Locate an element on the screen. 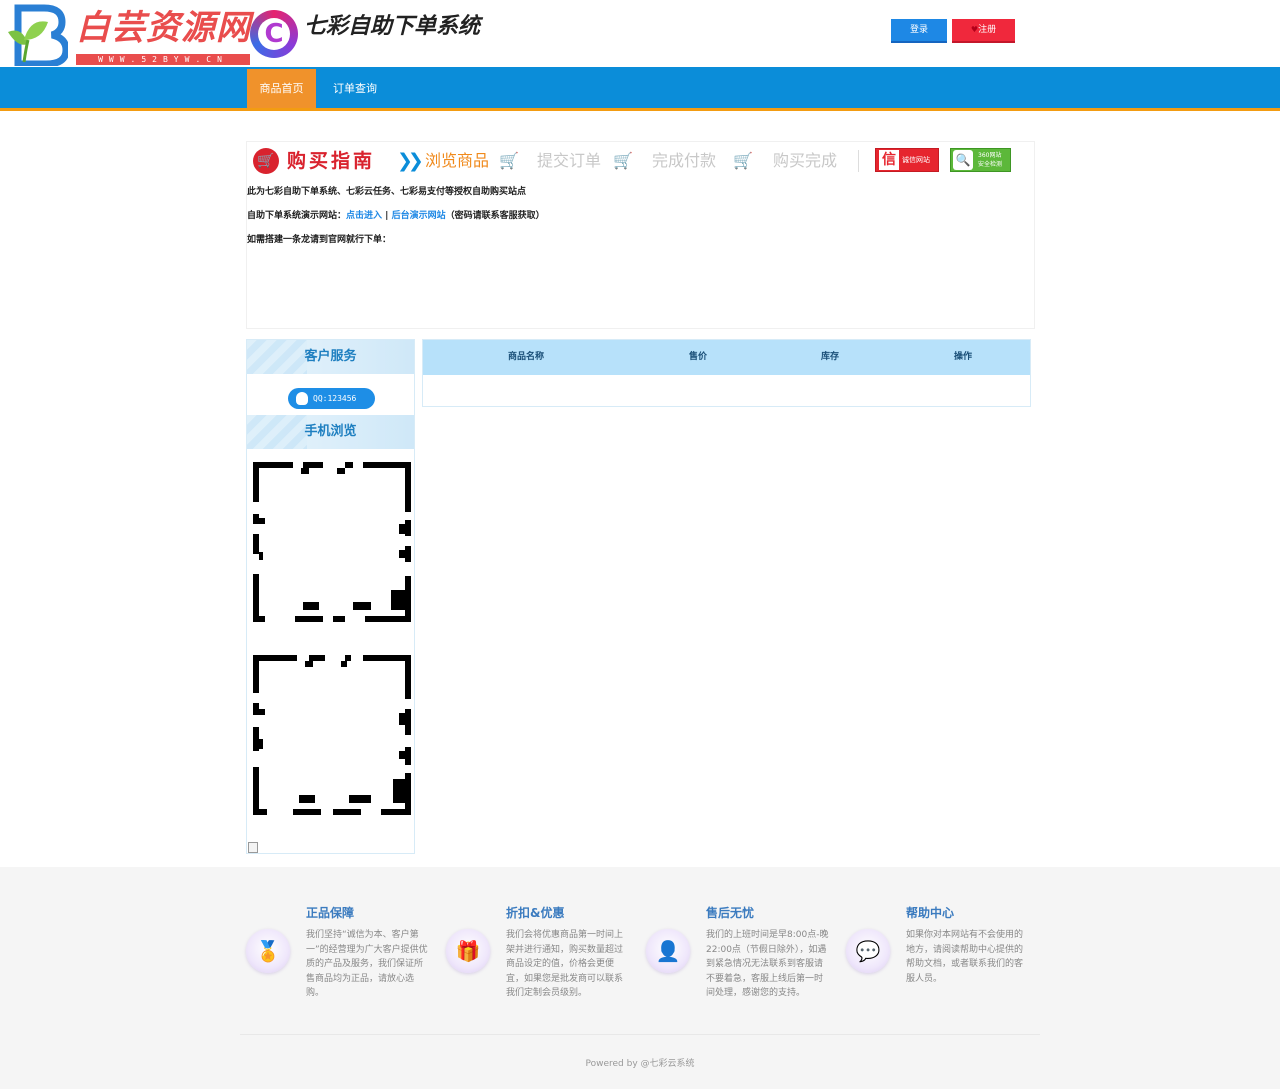 The width and height of the screenshot is (1280, 1089). trusted-site-badge: 信 诚信网站 is located at coordinates (907, 160).